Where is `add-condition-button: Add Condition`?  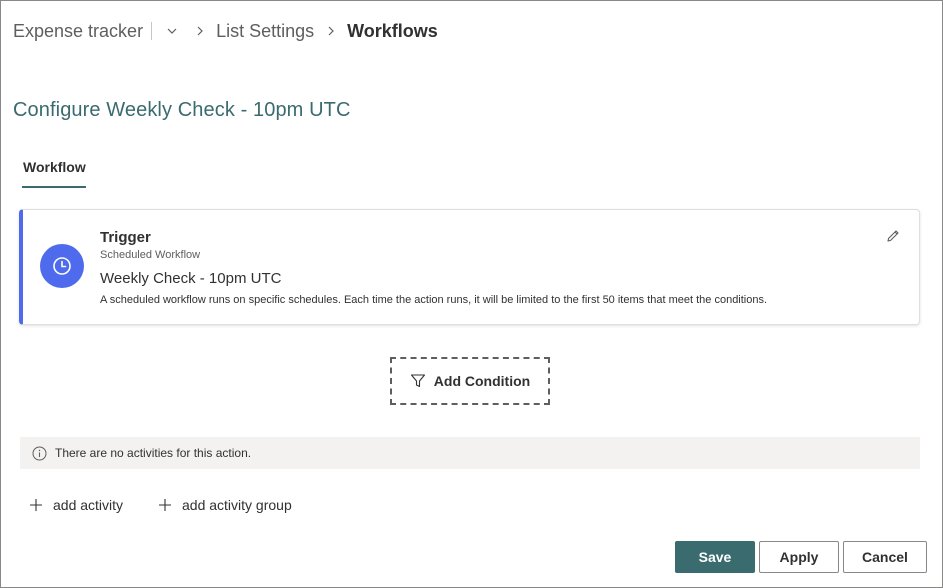
add-condition-button: Add Condition is located at coordinates (470, 381).